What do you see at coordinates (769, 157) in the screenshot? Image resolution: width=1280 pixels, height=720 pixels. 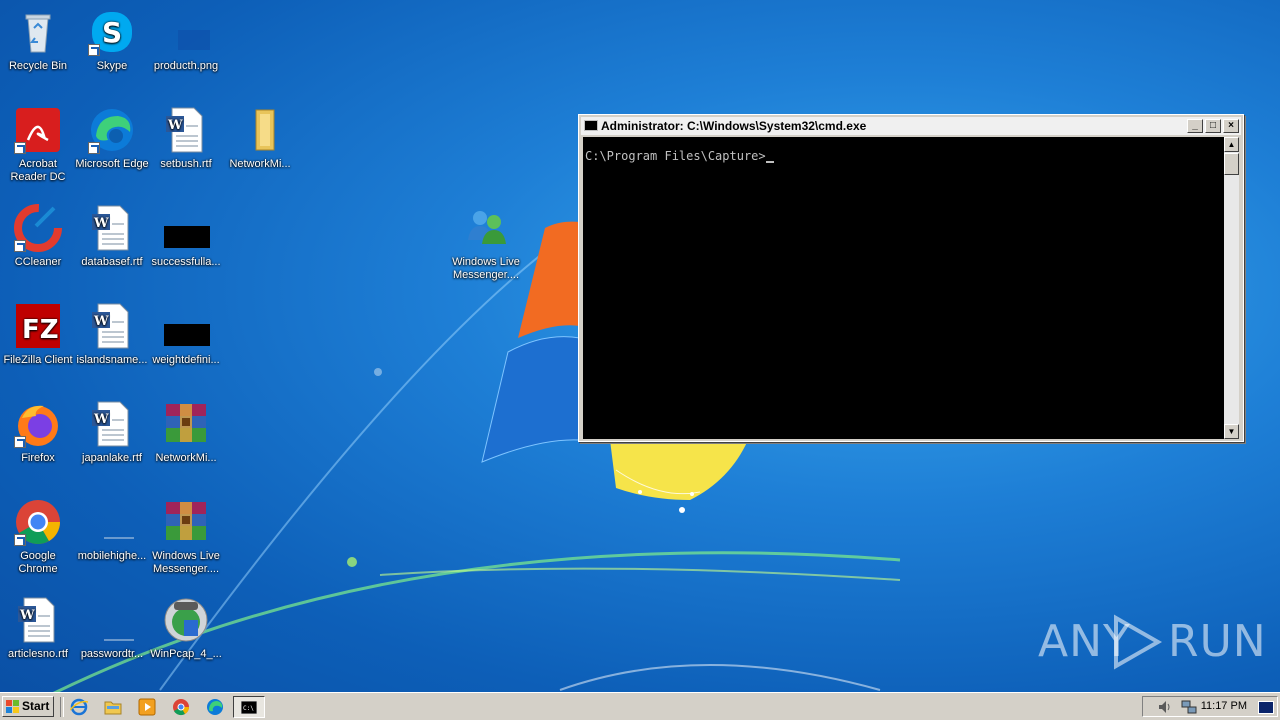 I see `cmd-cursor` at bounding box center [769, 157].